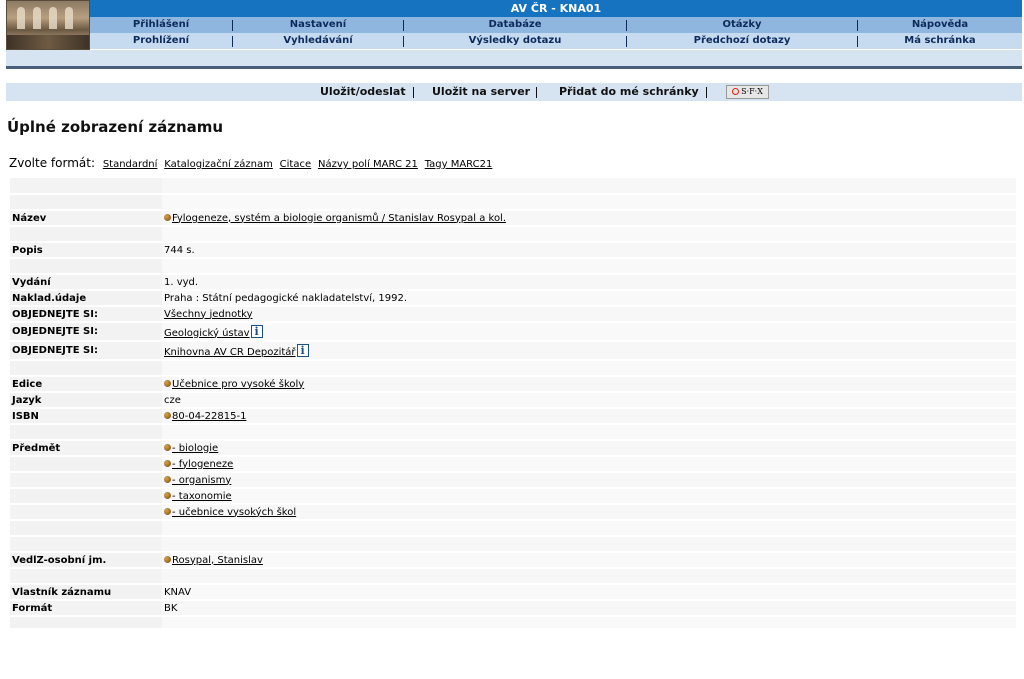  What do you see at coordinates (459, 164) in the screenshot?
I see `format-marc-tags-link: Tagy MARC21` at bounding box center [459, 164].